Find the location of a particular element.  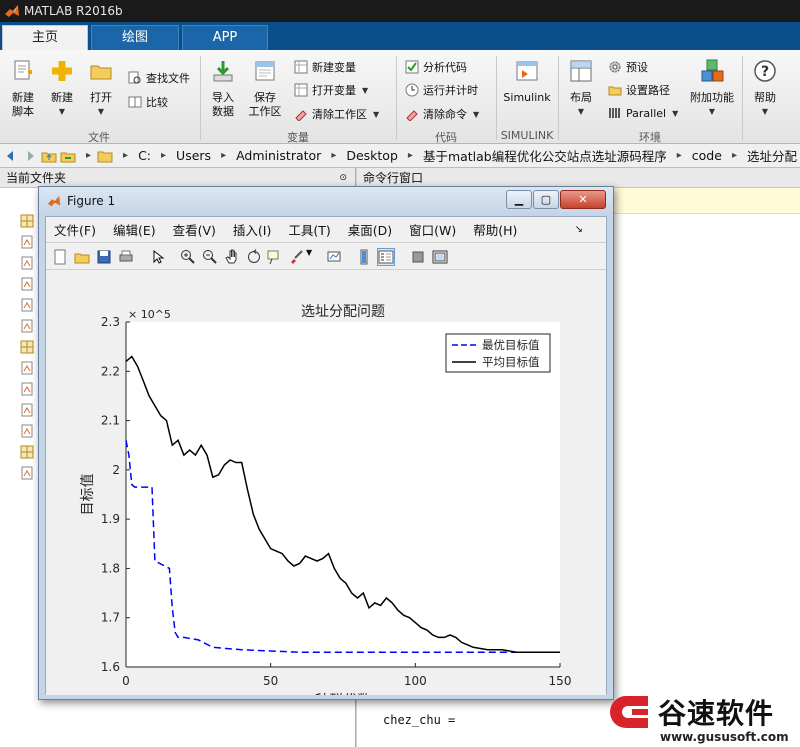

maximize-button: ▢ is located at coordinates (546, 199).